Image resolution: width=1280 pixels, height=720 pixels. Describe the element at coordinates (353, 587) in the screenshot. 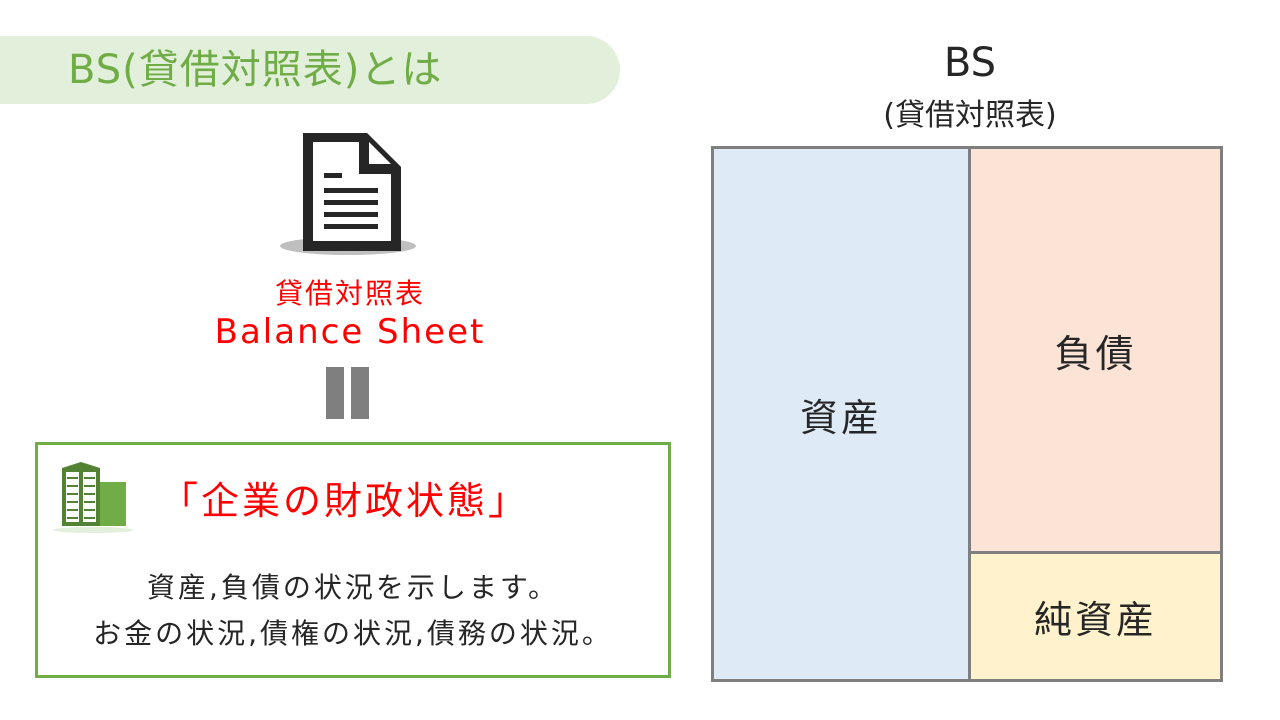

I see `definition-line: 資産,負債の状況を示します。` at that location.